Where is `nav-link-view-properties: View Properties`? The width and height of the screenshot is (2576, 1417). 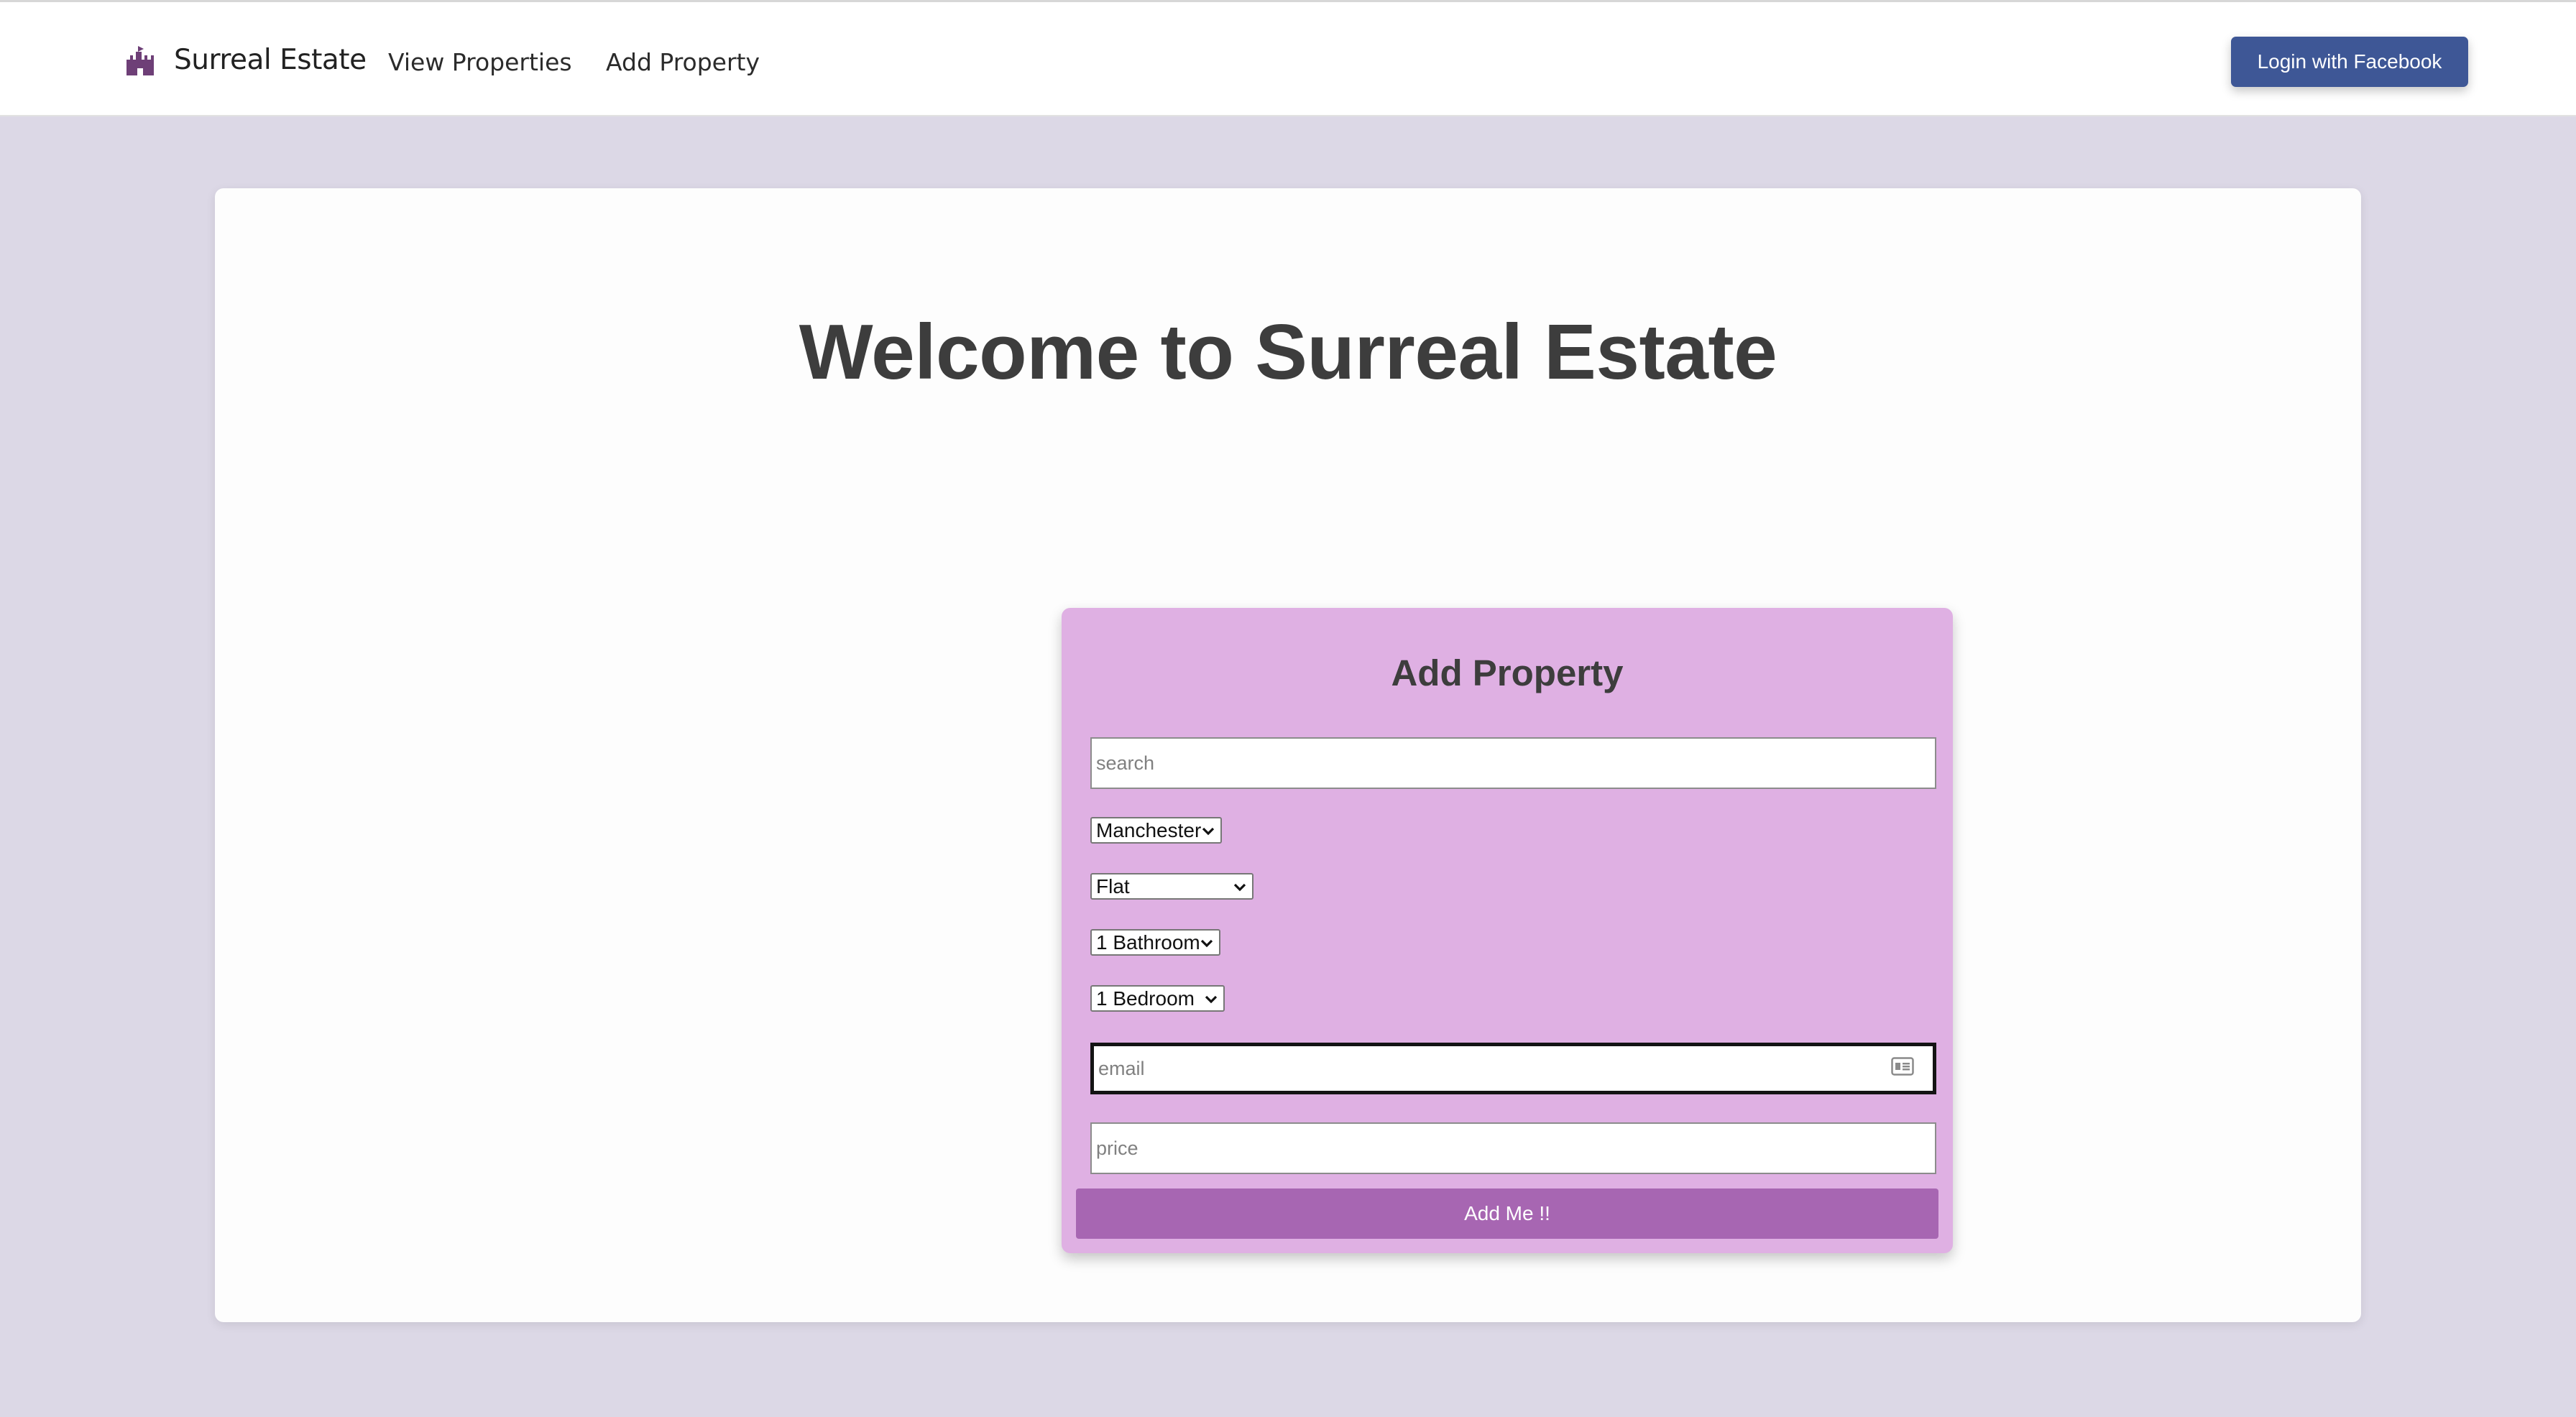 nav-link-view-properties: View Properties is located at coordinates (480, 62).